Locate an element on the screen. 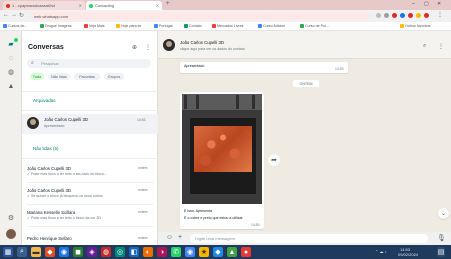  filter-tab-groups: Grupos is located at coordinates (114, 76).